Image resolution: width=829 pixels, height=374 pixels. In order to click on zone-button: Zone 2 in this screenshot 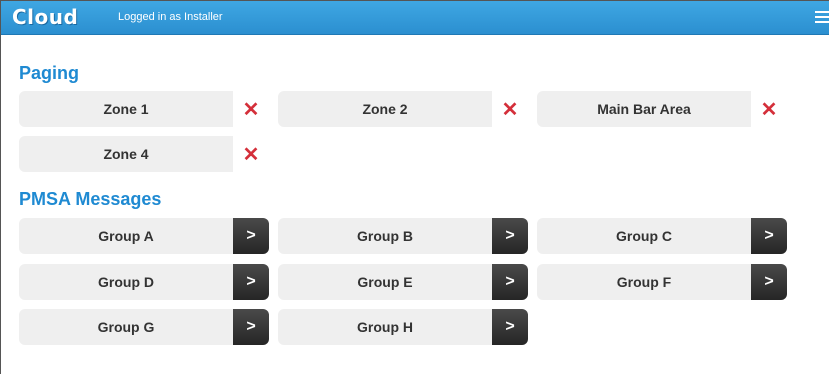, I will do `click(385, 109)`.